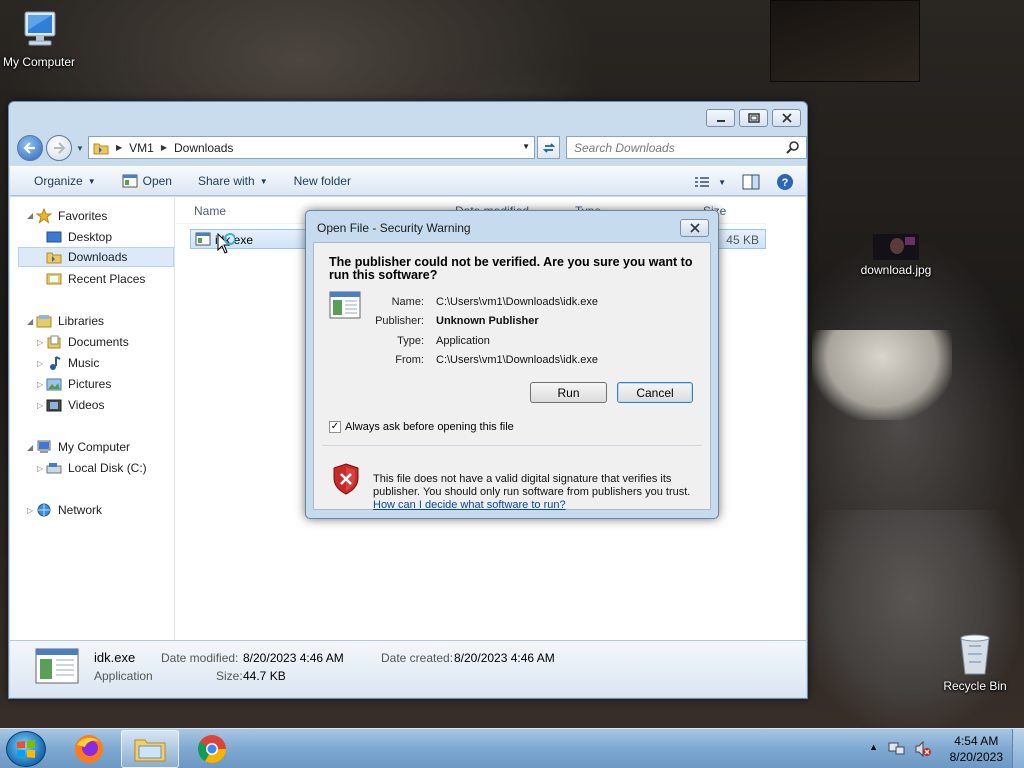 This screenshot has height=768, width=1024. I want to click on help-link: How can I decide what software to run?, so click(469, 505).